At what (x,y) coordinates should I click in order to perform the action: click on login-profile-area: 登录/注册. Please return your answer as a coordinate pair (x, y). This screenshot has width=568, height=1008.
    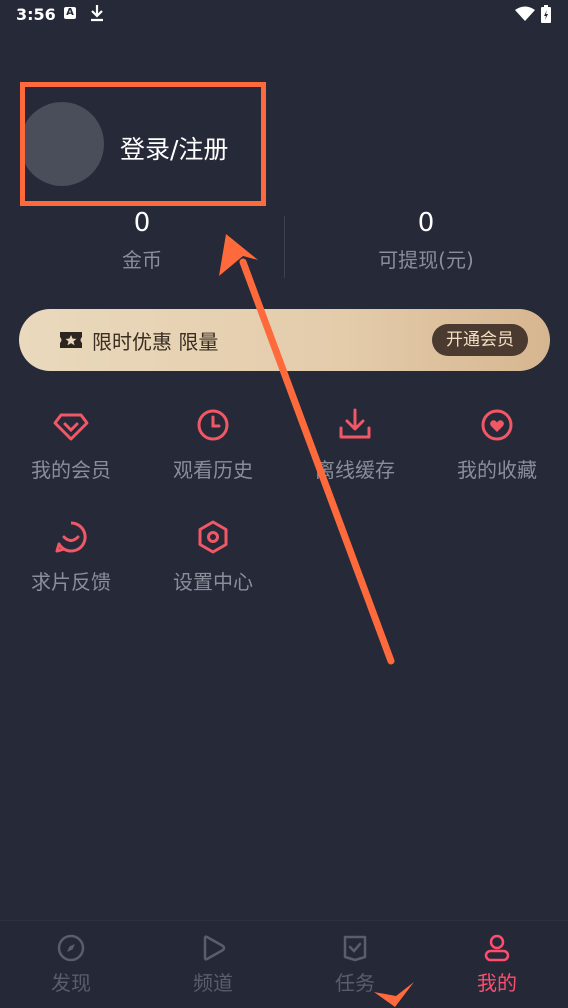
    Looking at the image, I should click on (143, 144).